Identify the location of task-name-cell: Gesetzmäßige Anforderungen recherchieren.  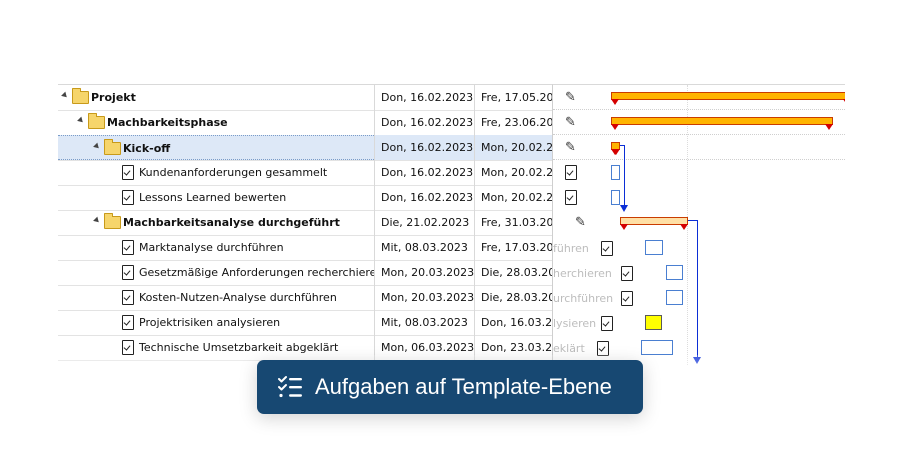
(216, 272).